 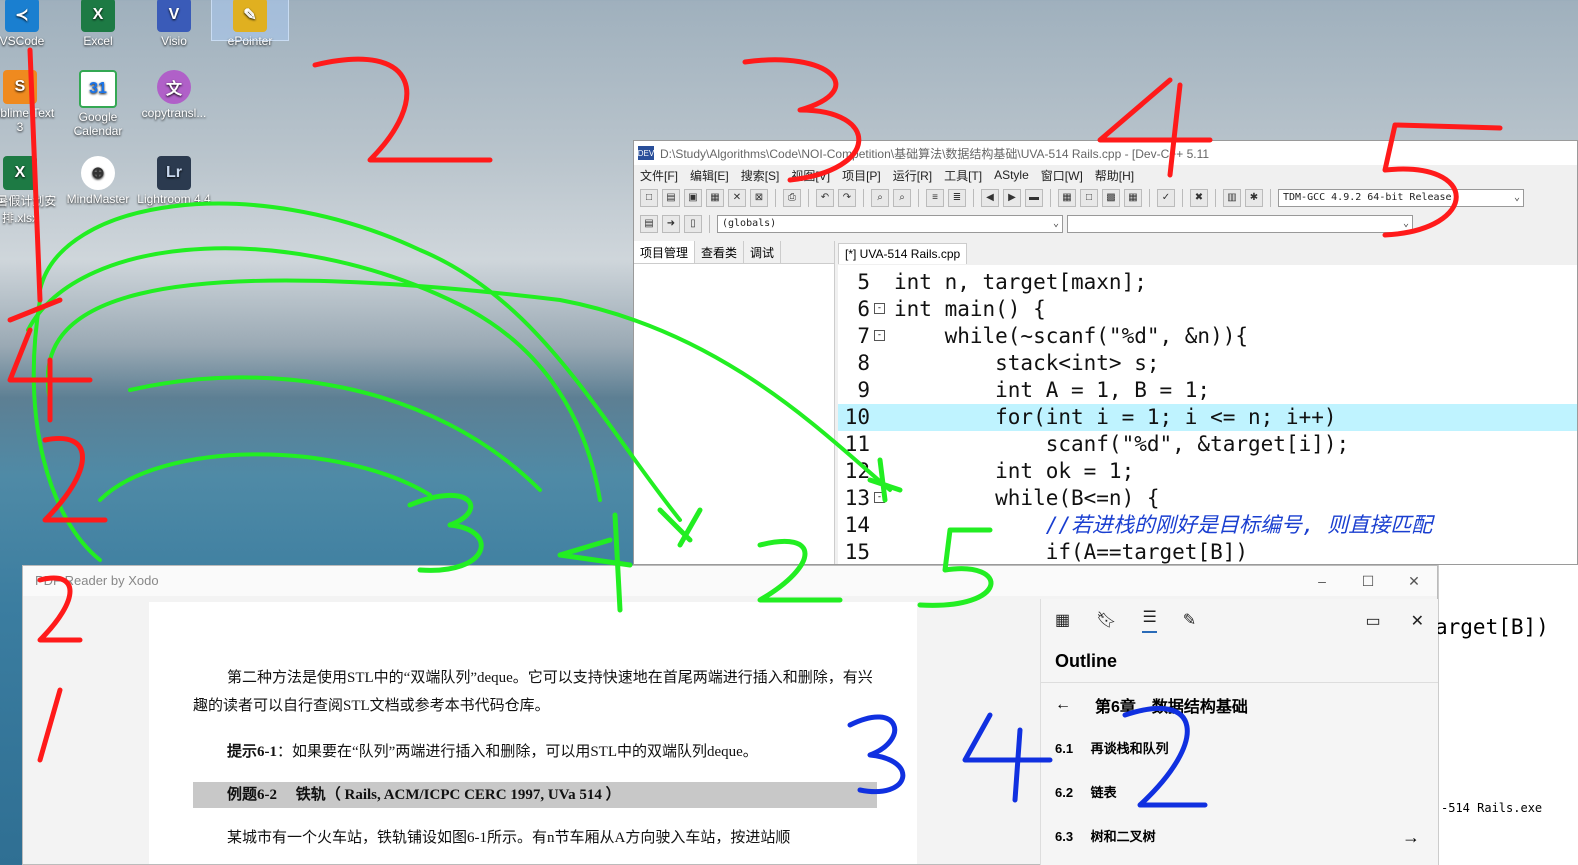 I want to click on bookmark-icon: ▯, so click(x=693, y=224).